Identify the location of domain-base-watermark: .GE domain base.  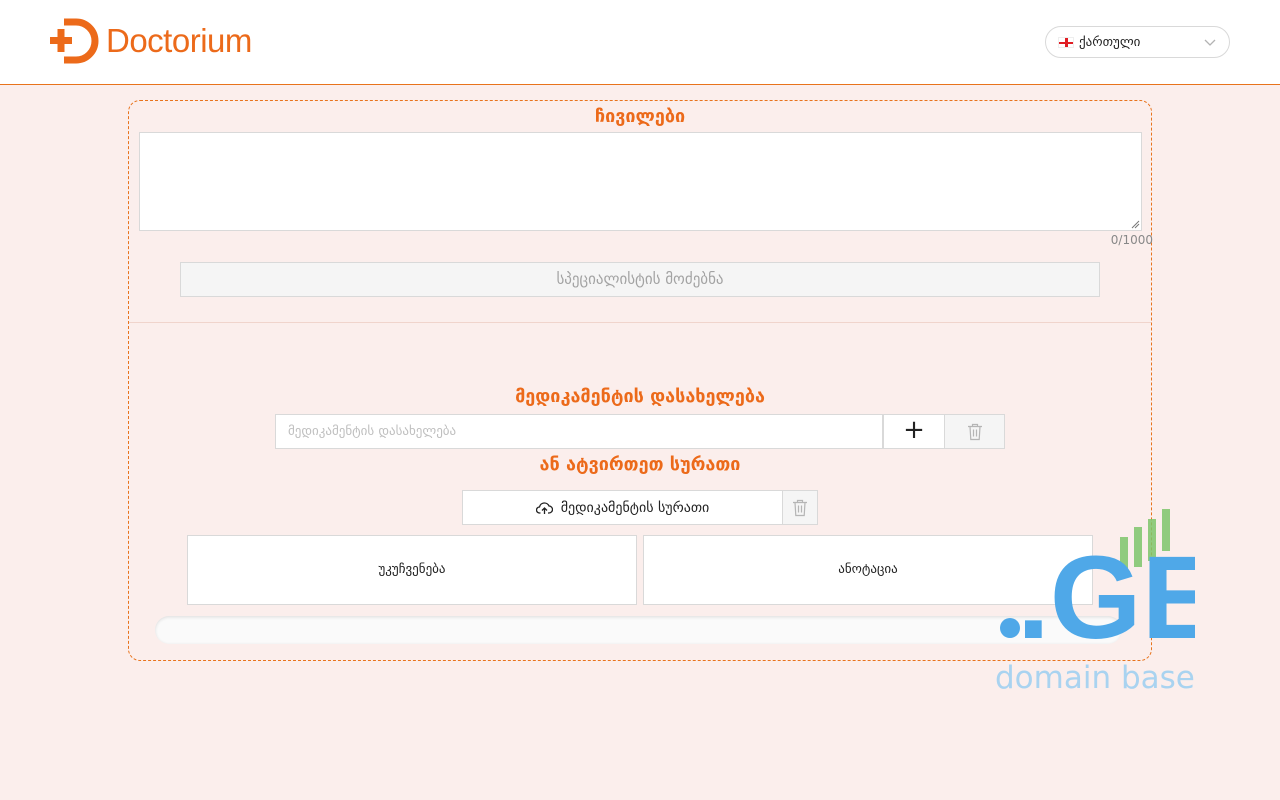
(1107, 602).